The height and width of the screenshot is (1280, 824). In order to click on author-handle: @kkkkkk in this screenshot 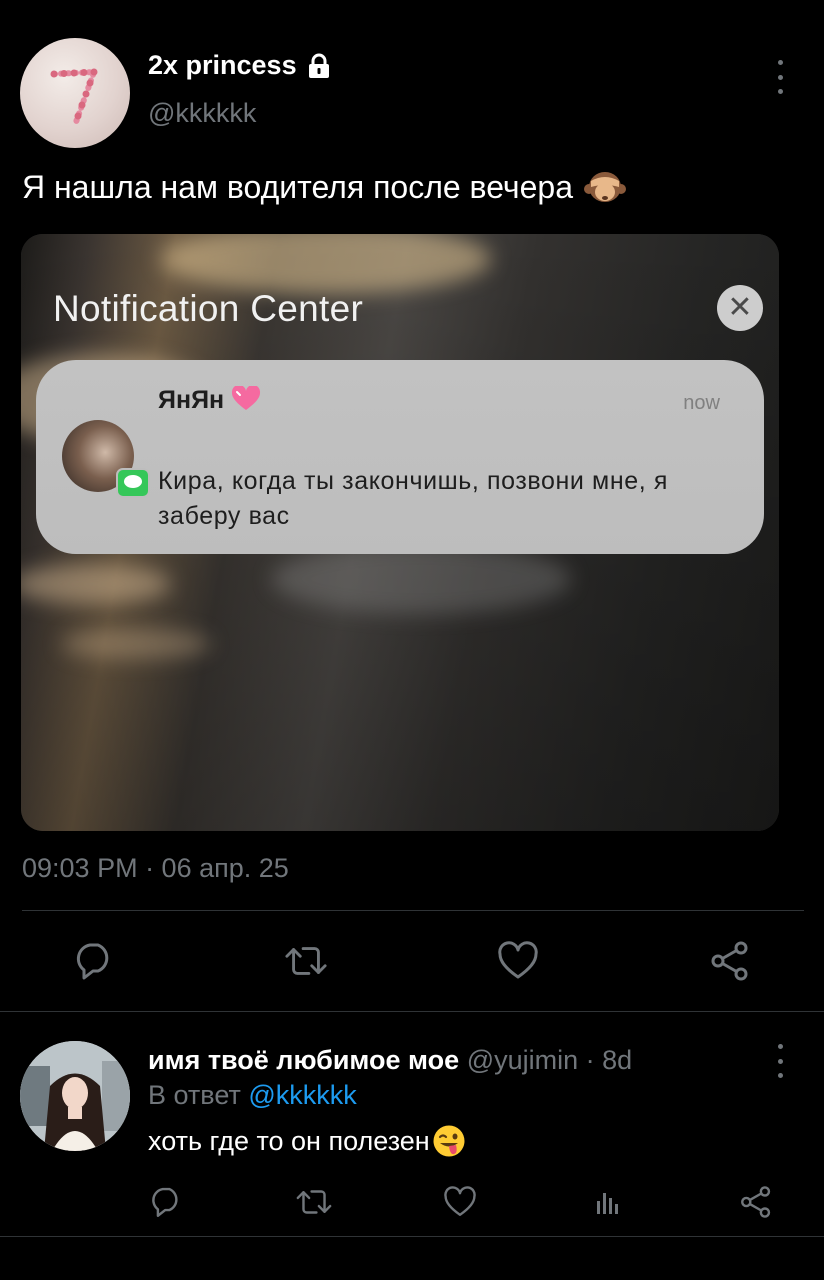, I will do `click(202, 113)`.